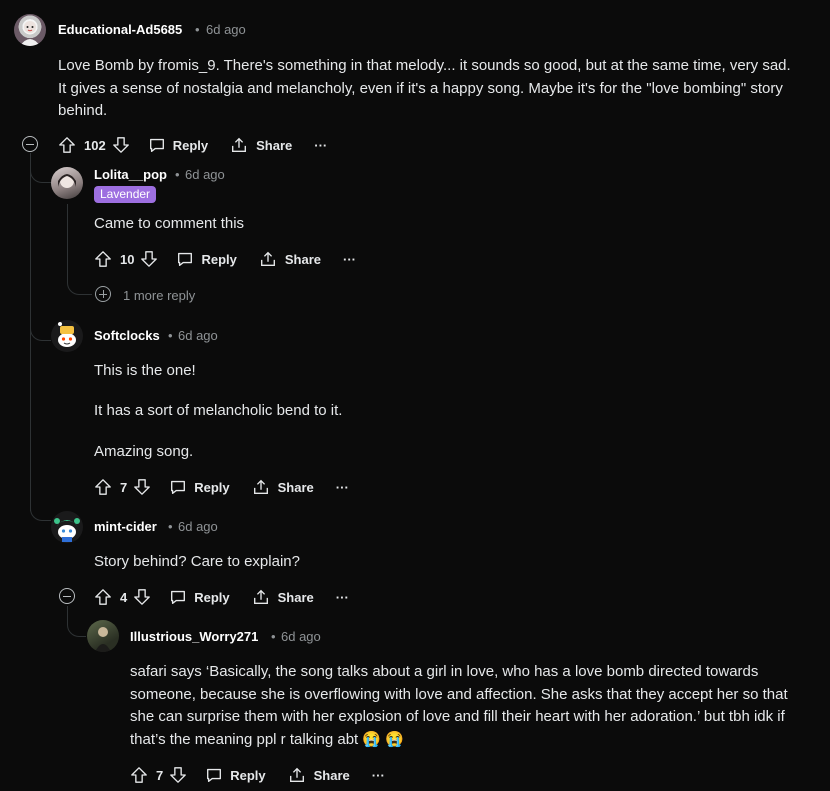  What do you see at coordinates (194, 636) in the screenshot?
I see `comment-author: Illustrious_Worry271` at bounding box center [194, 636].